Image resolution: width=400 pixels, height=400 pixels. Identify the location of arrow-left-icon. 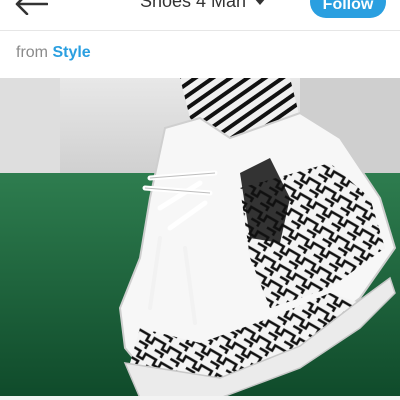
(31, 7).